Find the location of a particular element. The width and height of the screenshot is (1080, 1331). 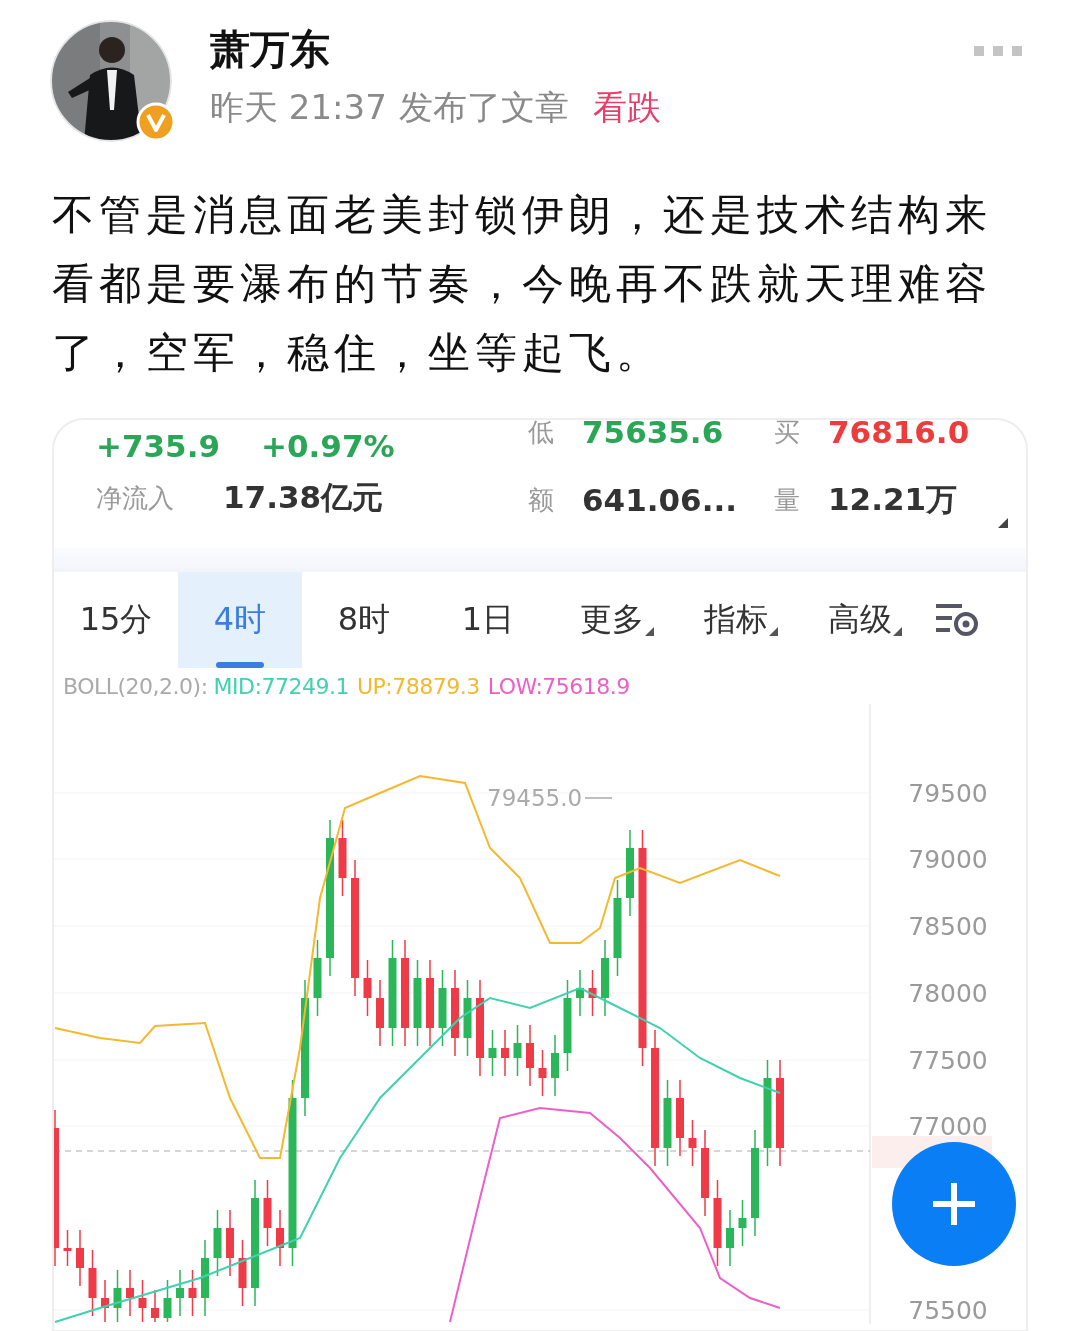

high-price-label: 79455.0 is located at coordinates (535, 798).